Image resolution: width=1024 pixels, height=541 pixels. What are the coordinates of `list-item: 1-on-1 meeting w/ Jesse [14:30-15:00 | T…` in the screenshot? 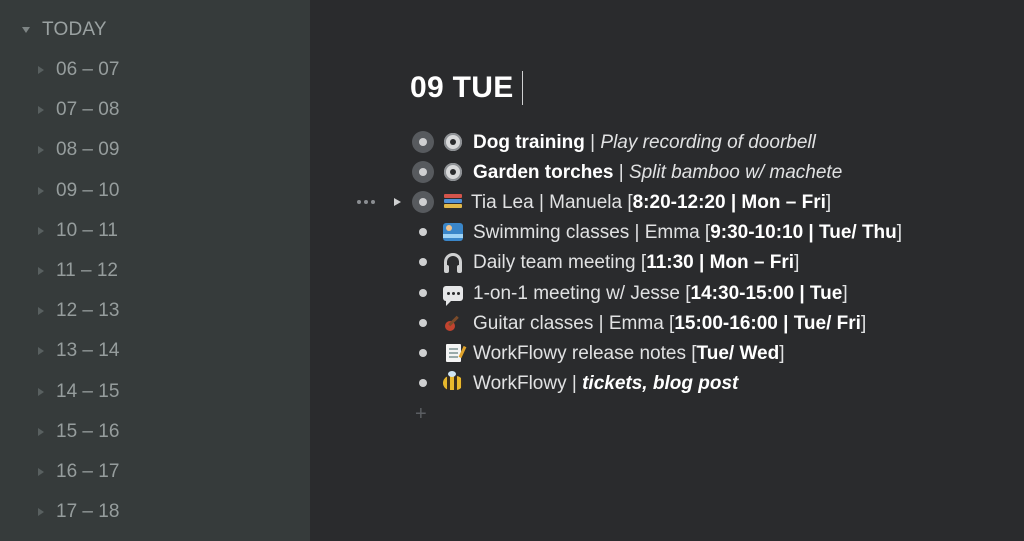 It's located at (667, 293).